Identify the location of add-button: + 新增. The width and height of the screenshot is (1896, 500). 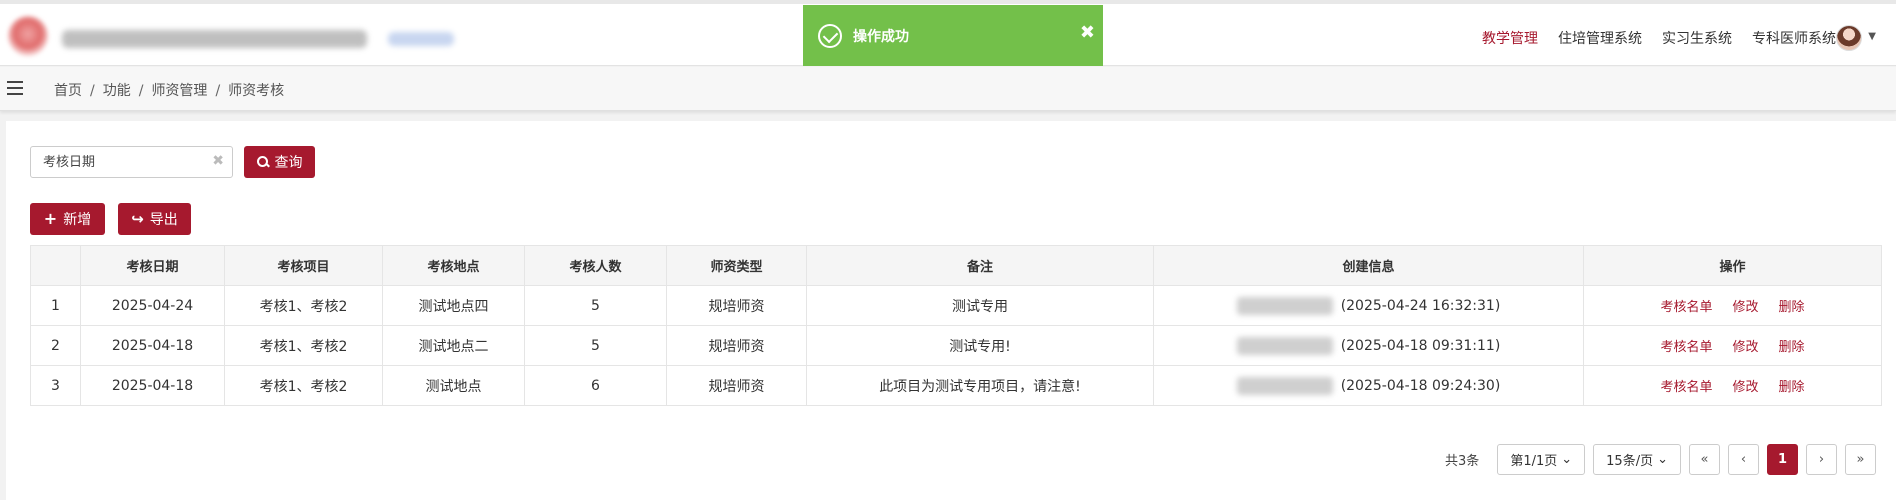
(67, 219).